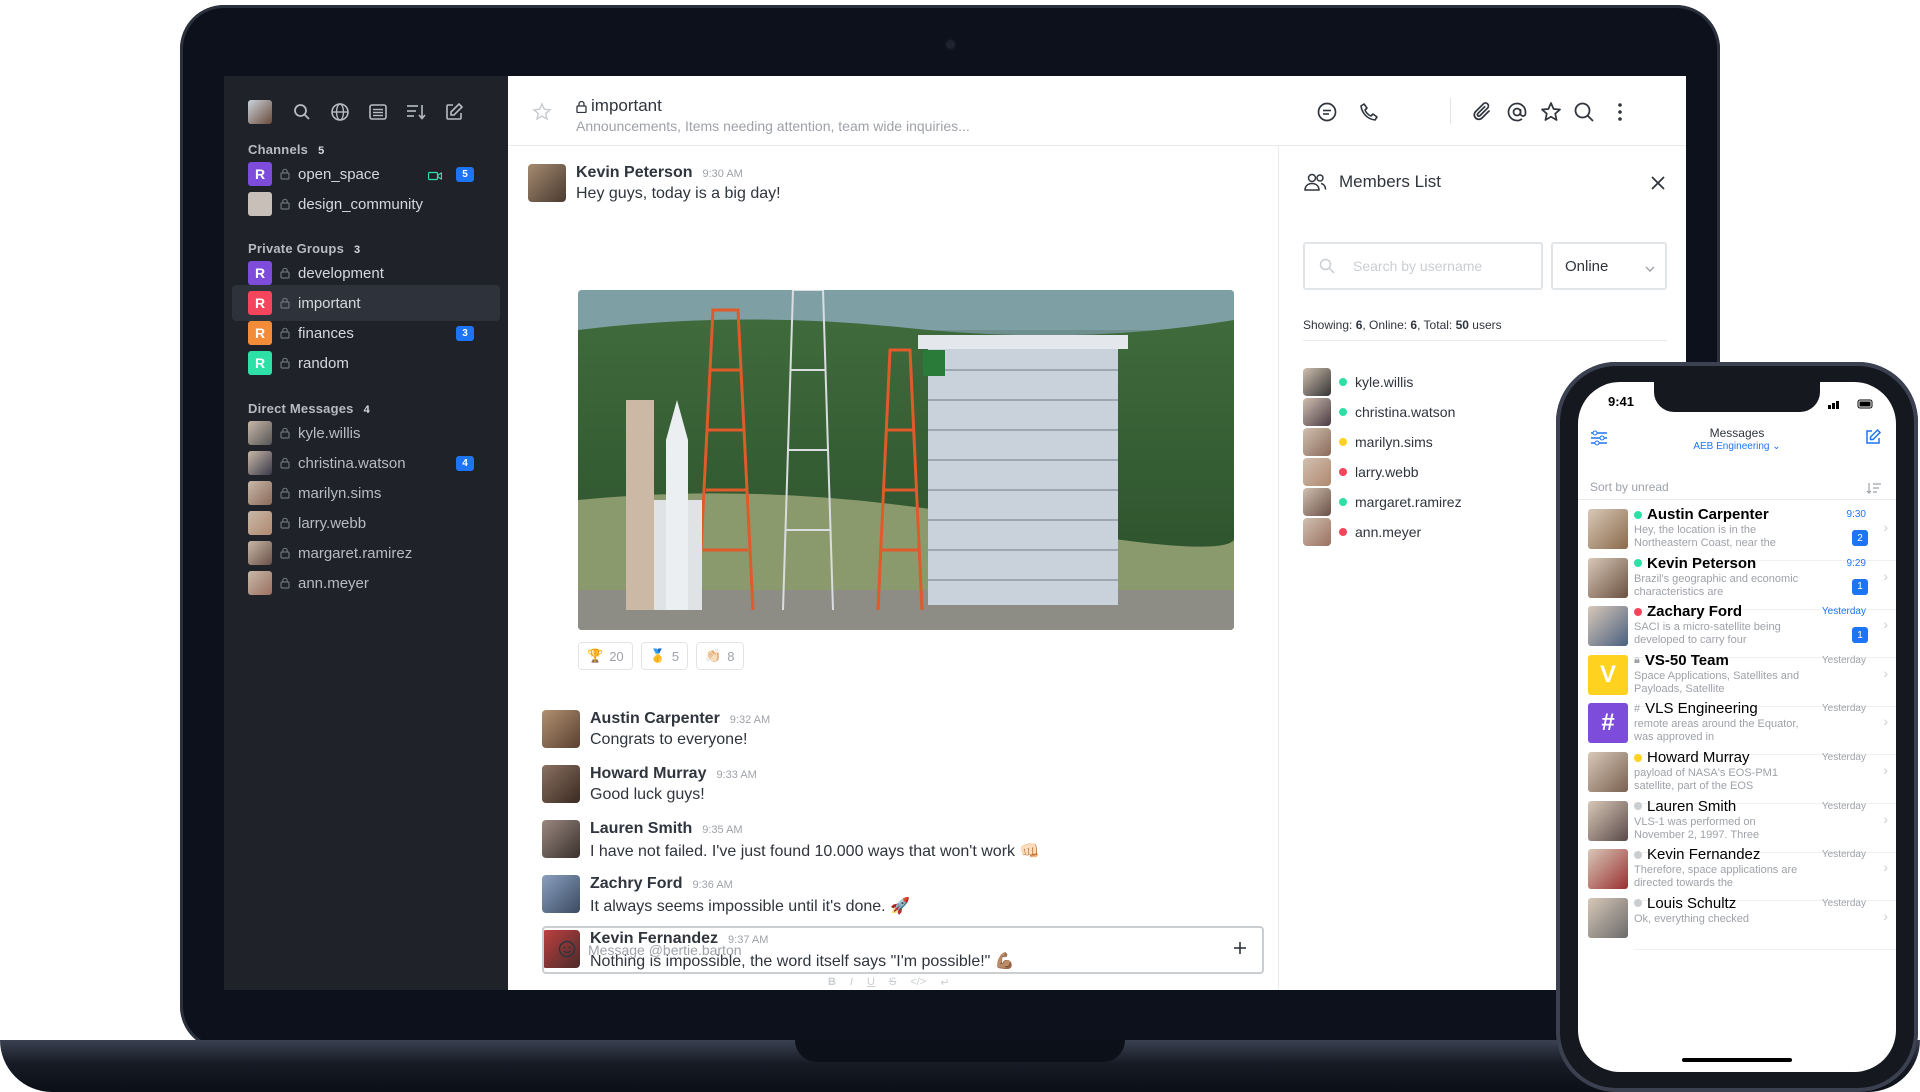 This screenshot has height=1092, width=1920. Describe the element at coordinates (340, 493) in the screenshot. I see `sidebar-item-label: marilyn.sims` at that location.